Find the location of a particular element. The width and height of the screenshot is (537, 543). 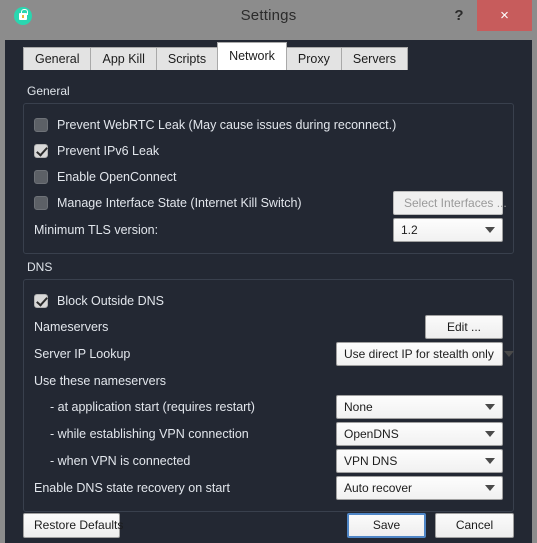

server-ip-lookup-dropdown: Use direct IP for stealth only is located at coordinates (425, 354).